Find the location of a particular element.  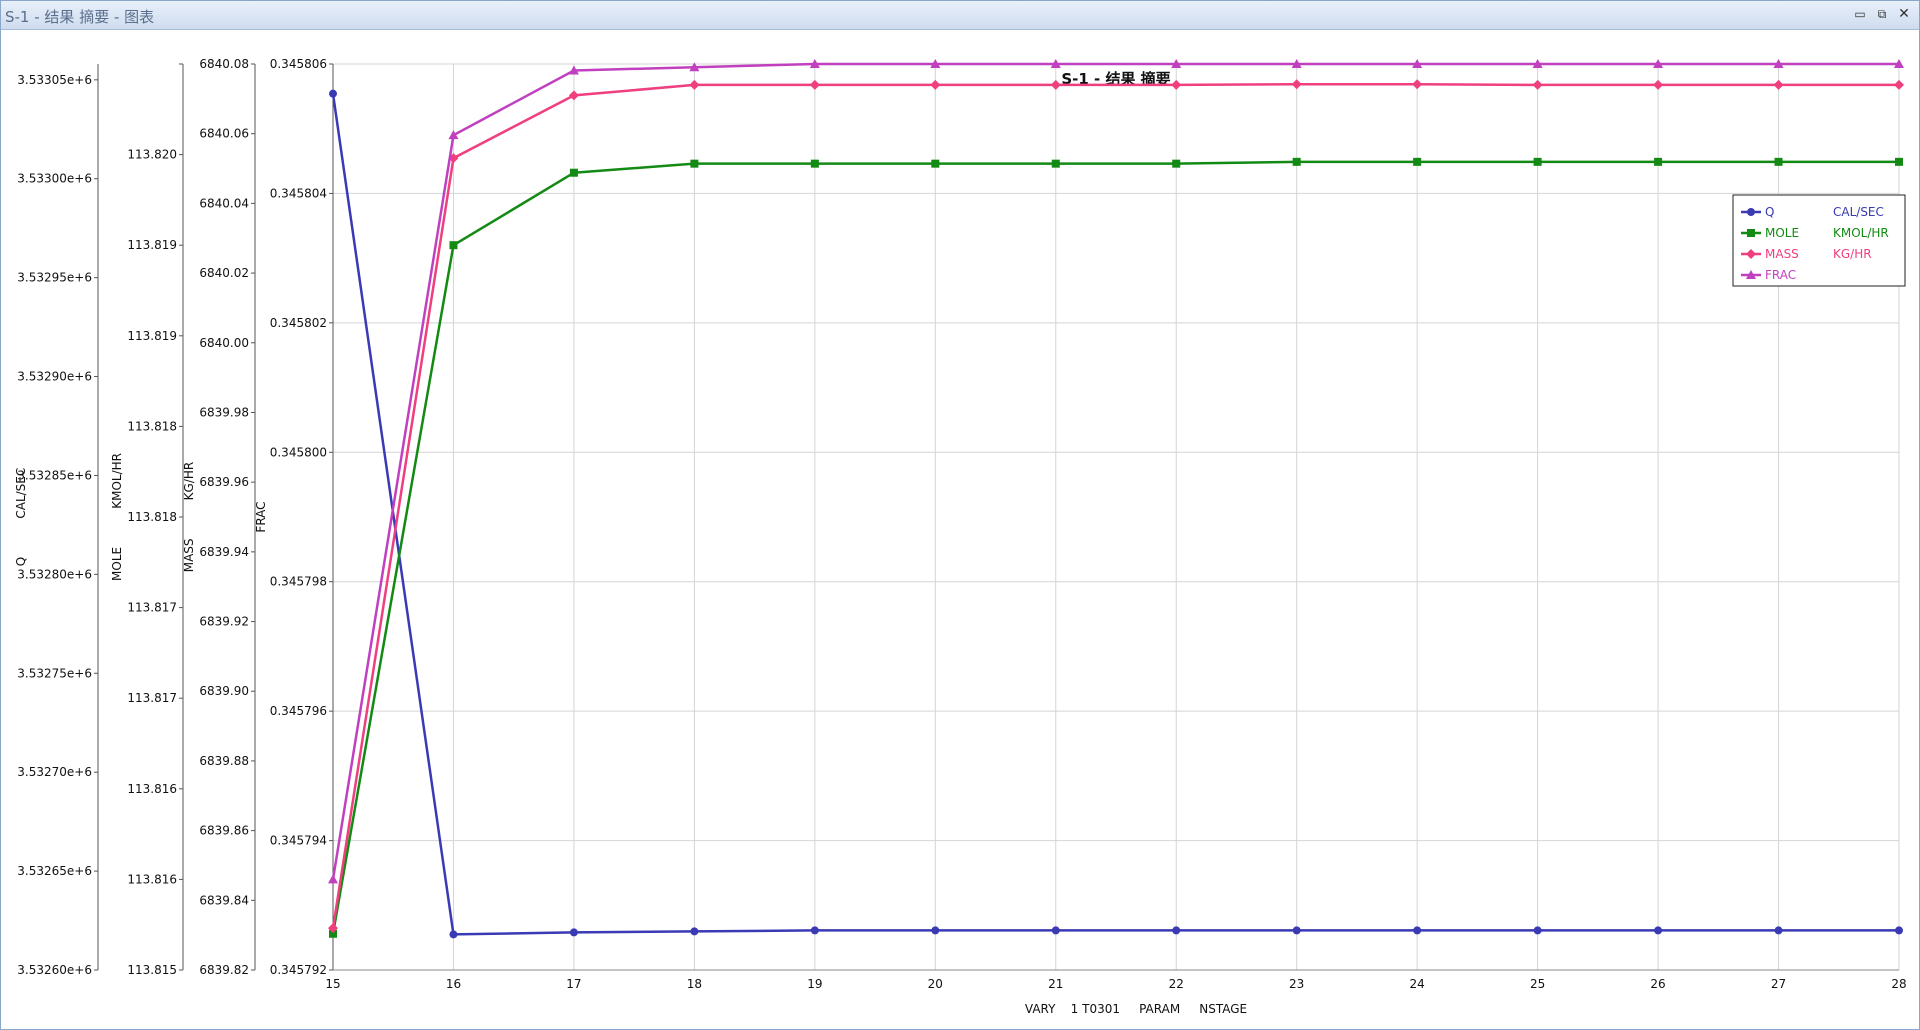

data-point-frac is located at coordinates (333, 879).